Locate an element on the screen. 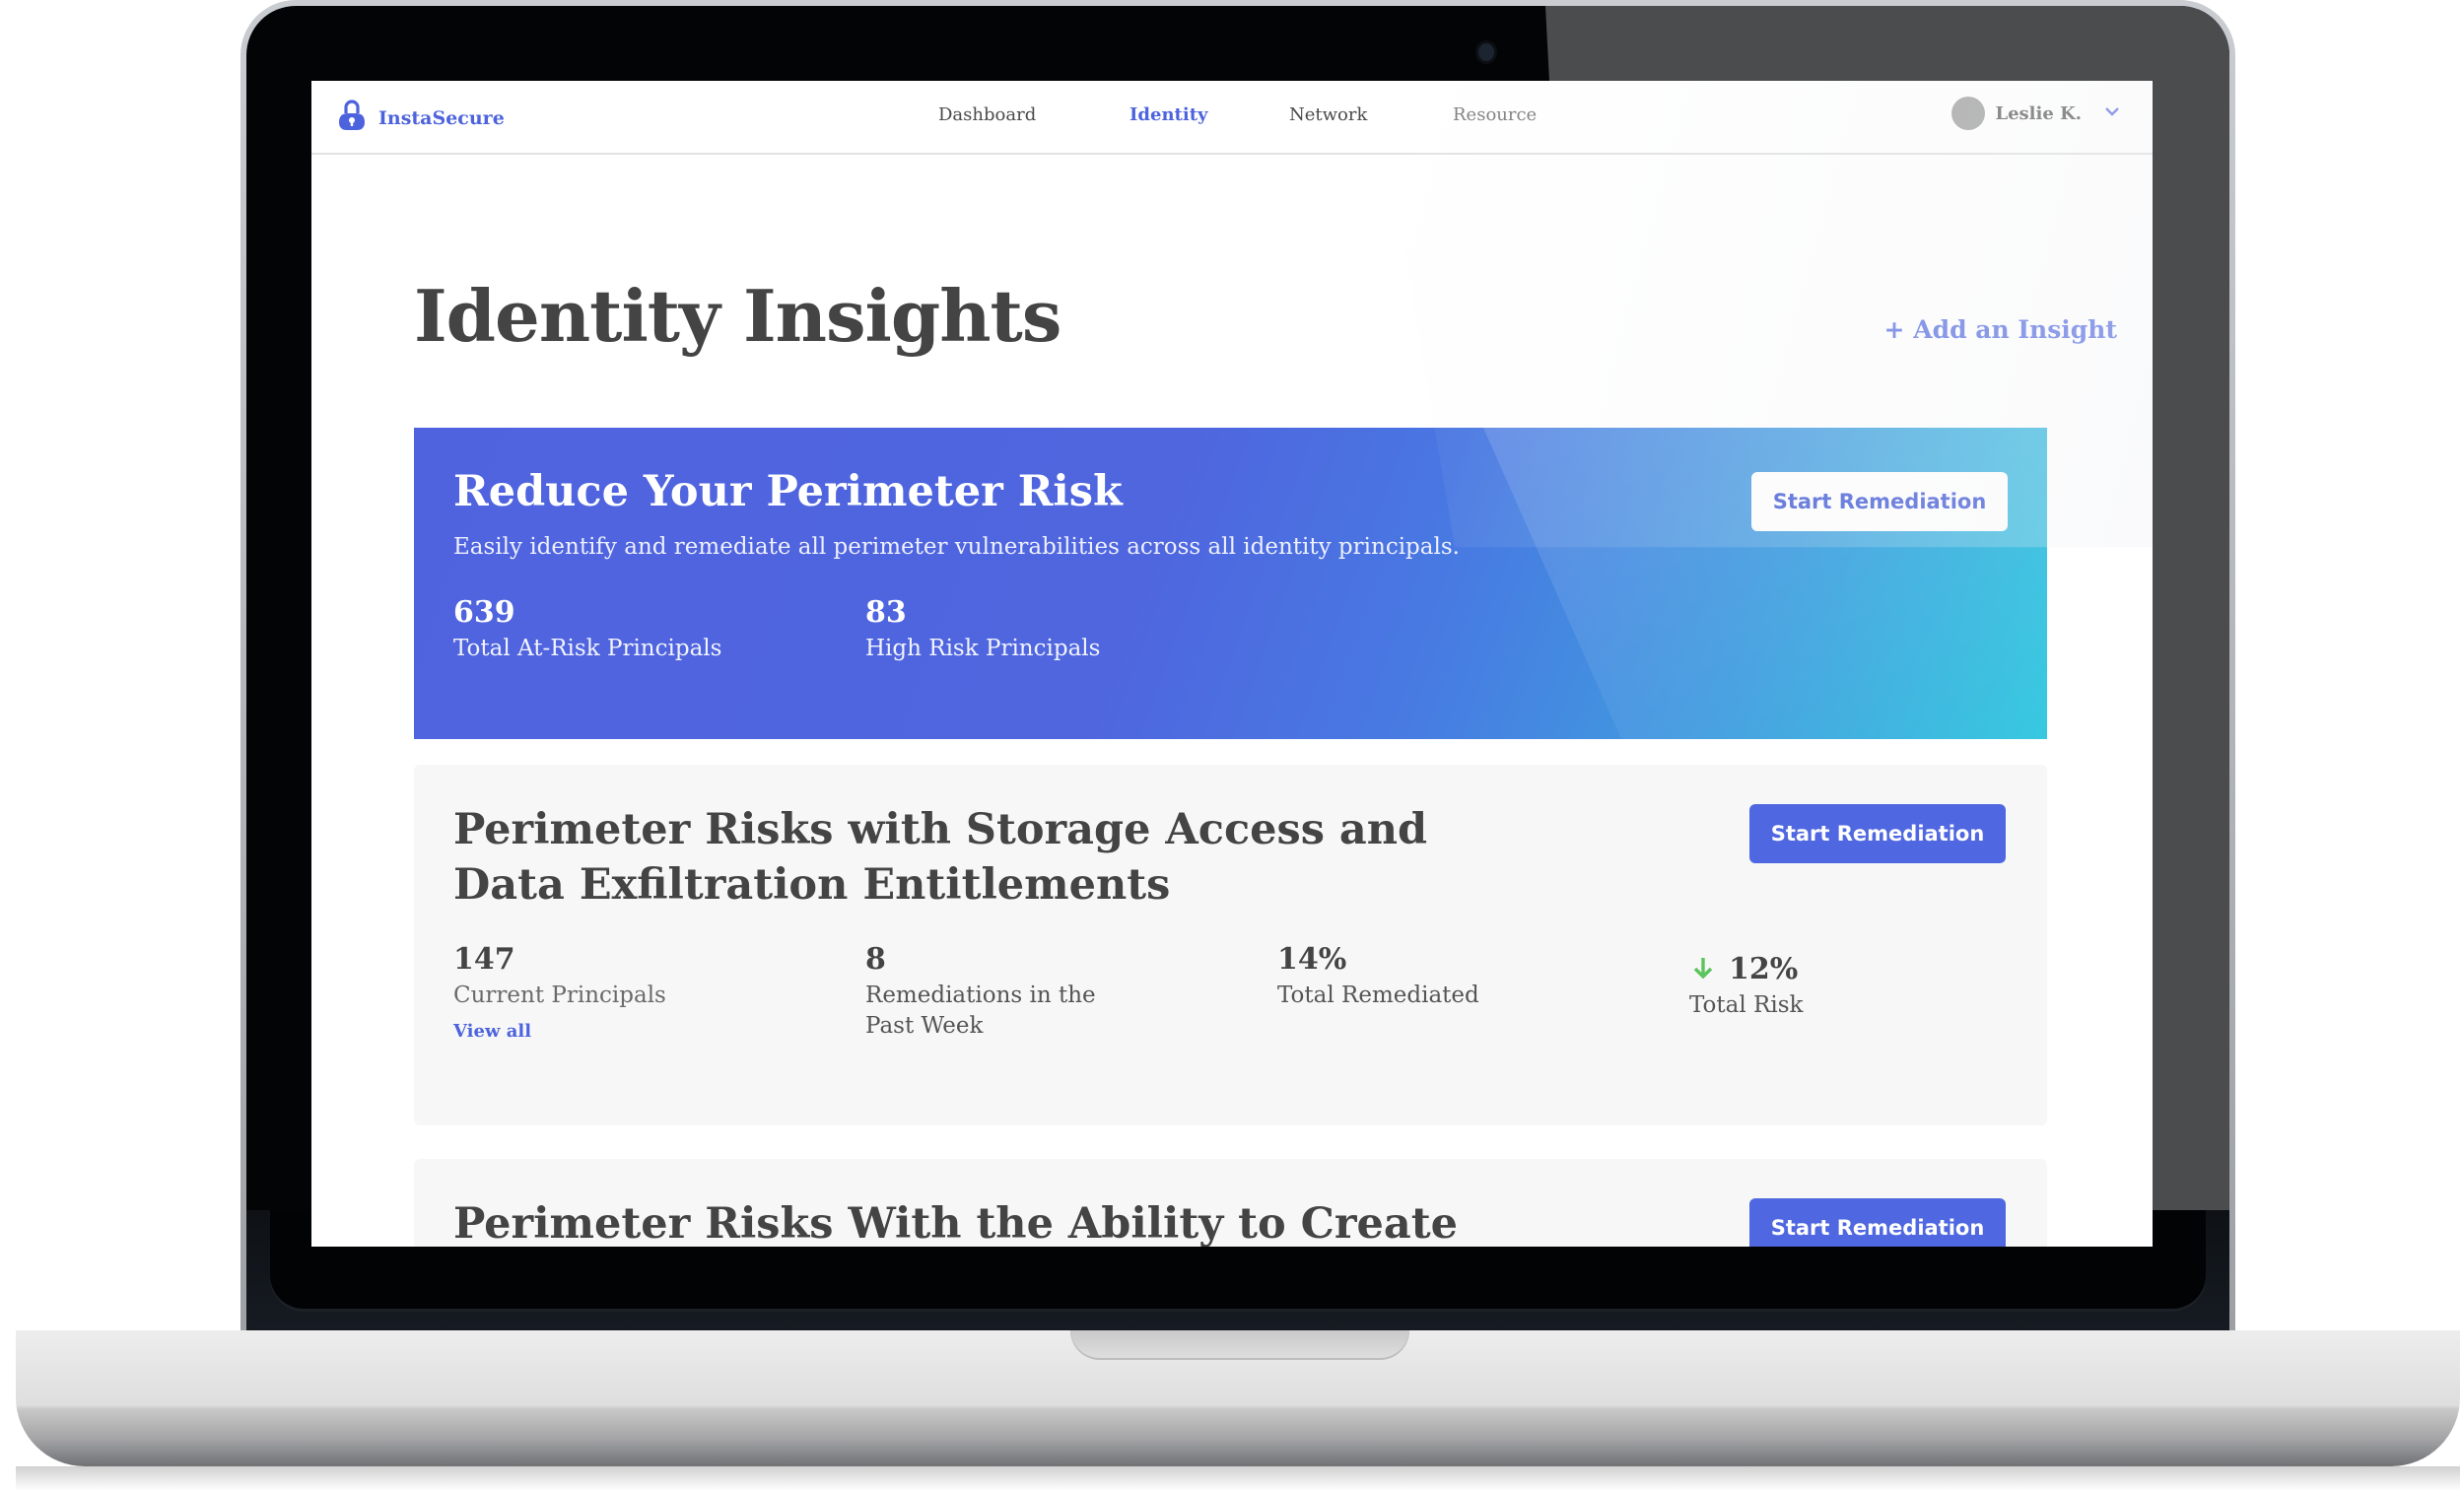  stat-total-risk: 12% Total Risk is located at coordinates (1817, 986).